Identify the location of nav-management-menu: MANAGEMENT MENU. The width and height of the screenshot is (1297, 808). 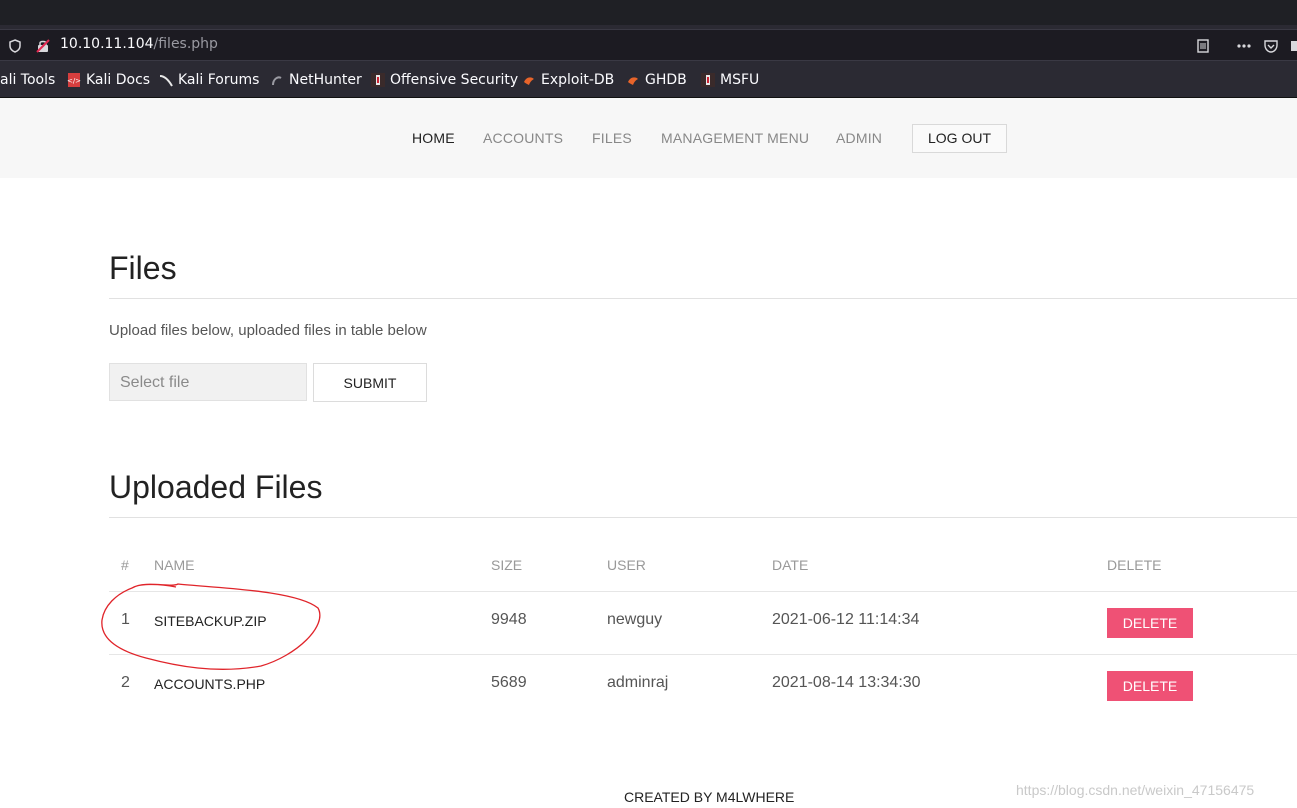
(735, 138).